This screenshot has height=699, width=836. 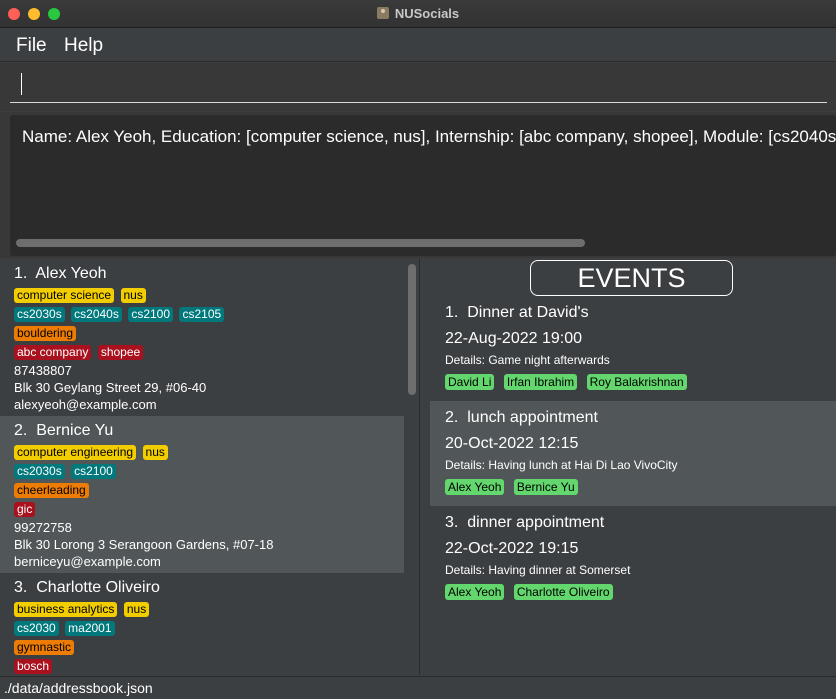 What do you see at coordinates (202, 589) in the screenshot?
I see `person-name-line: 3. Charlotte Oliveiro` at bounding box center [202, 589].